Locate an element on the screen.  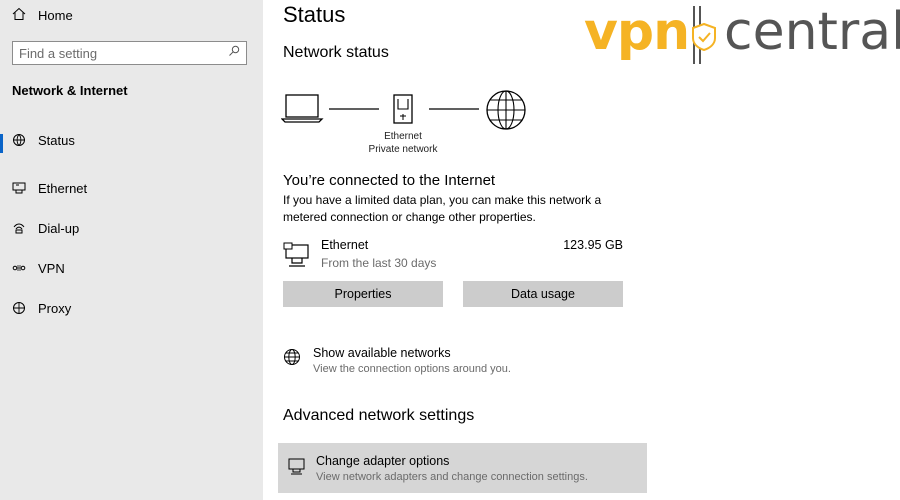
sidebar-item-label: Dial-up is located at coordinates (59, 228).